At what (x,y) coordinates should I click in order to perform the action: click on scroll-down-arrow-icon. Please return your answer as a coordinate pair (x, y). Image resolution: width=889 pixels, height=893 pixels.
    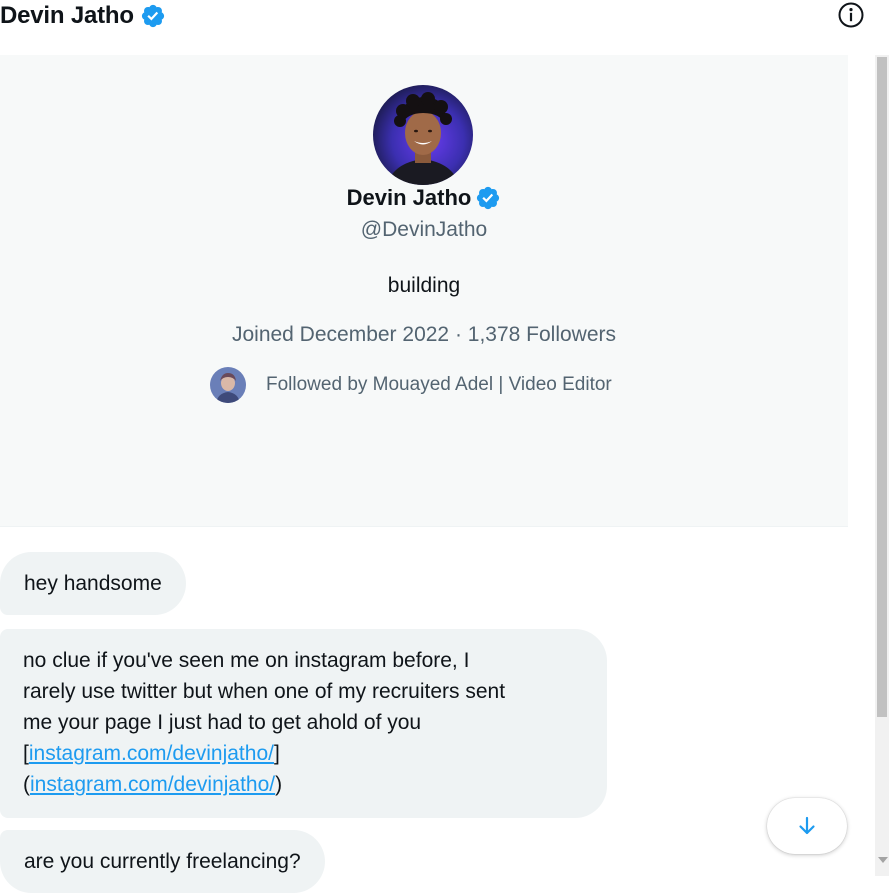
    Looking at the image, I should click on (883, 860).